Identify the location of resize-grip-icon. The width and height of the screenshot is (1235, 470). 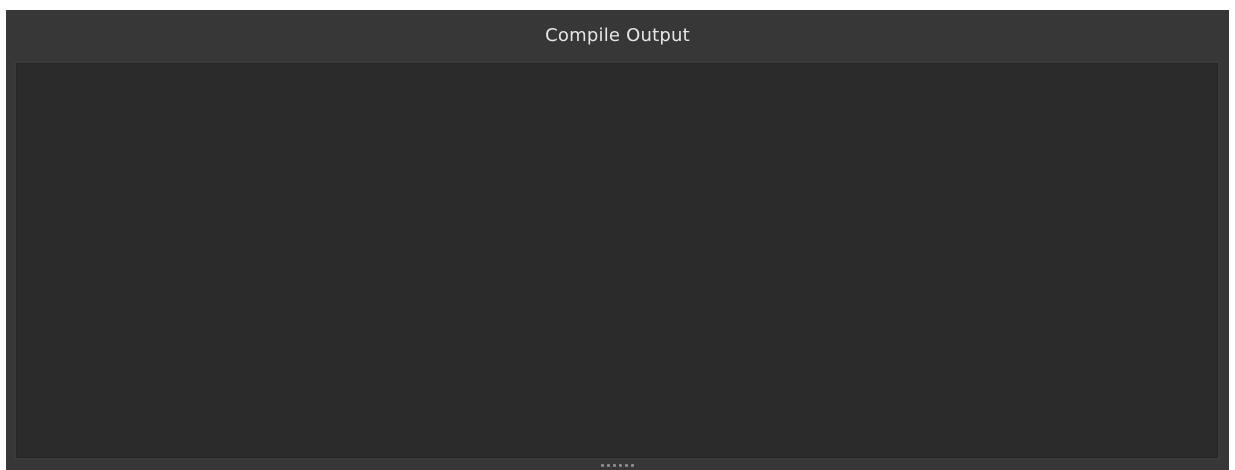
(617, 465).